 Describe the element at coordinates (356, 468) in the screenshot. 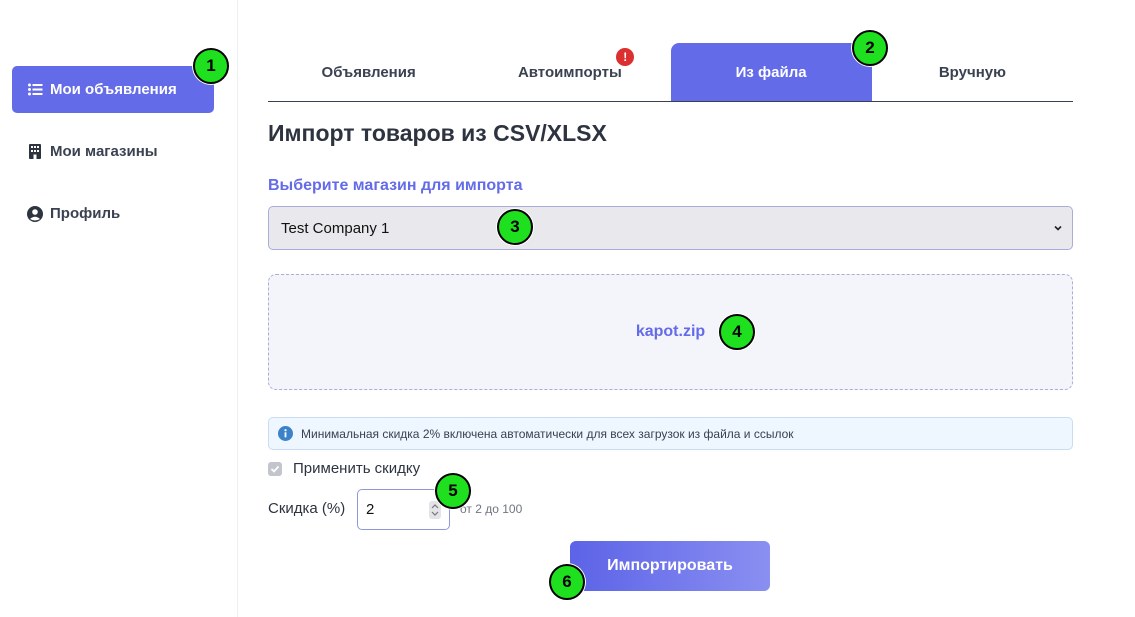

I see `apply-discount-label: Применить скидку` at that location.